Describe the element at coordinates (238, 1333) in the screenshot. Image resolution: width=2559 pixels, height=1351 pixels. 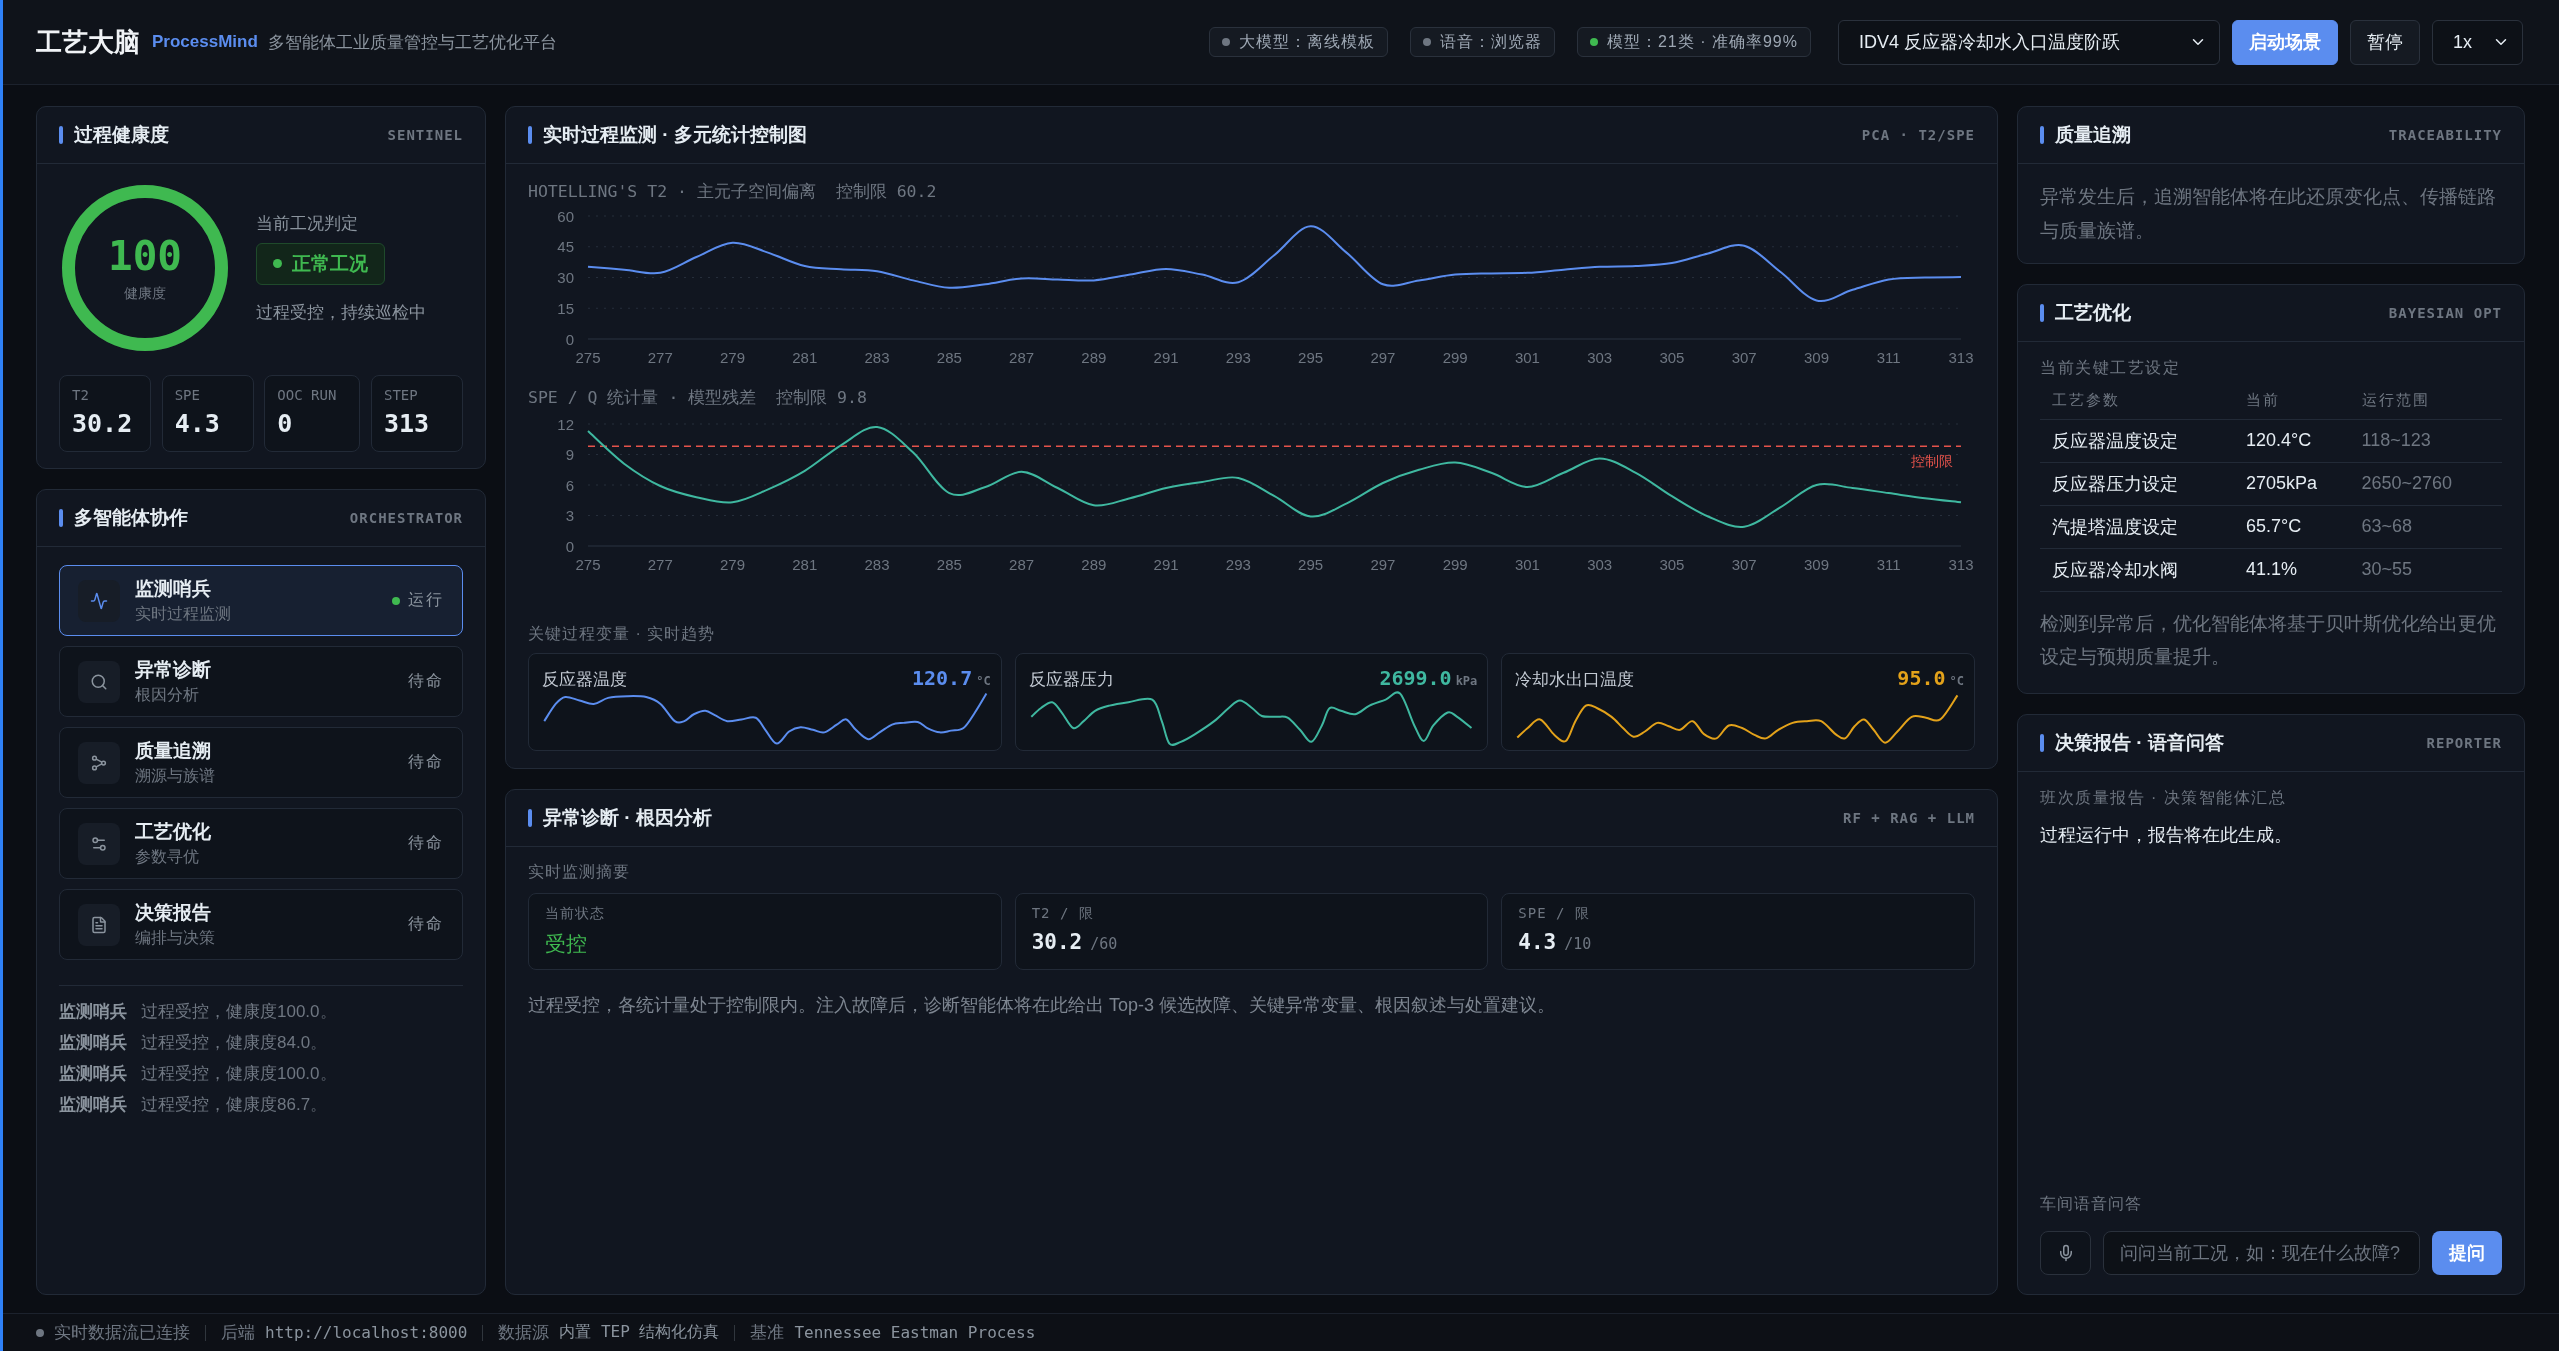
I see `status-label: 后端` at that location.